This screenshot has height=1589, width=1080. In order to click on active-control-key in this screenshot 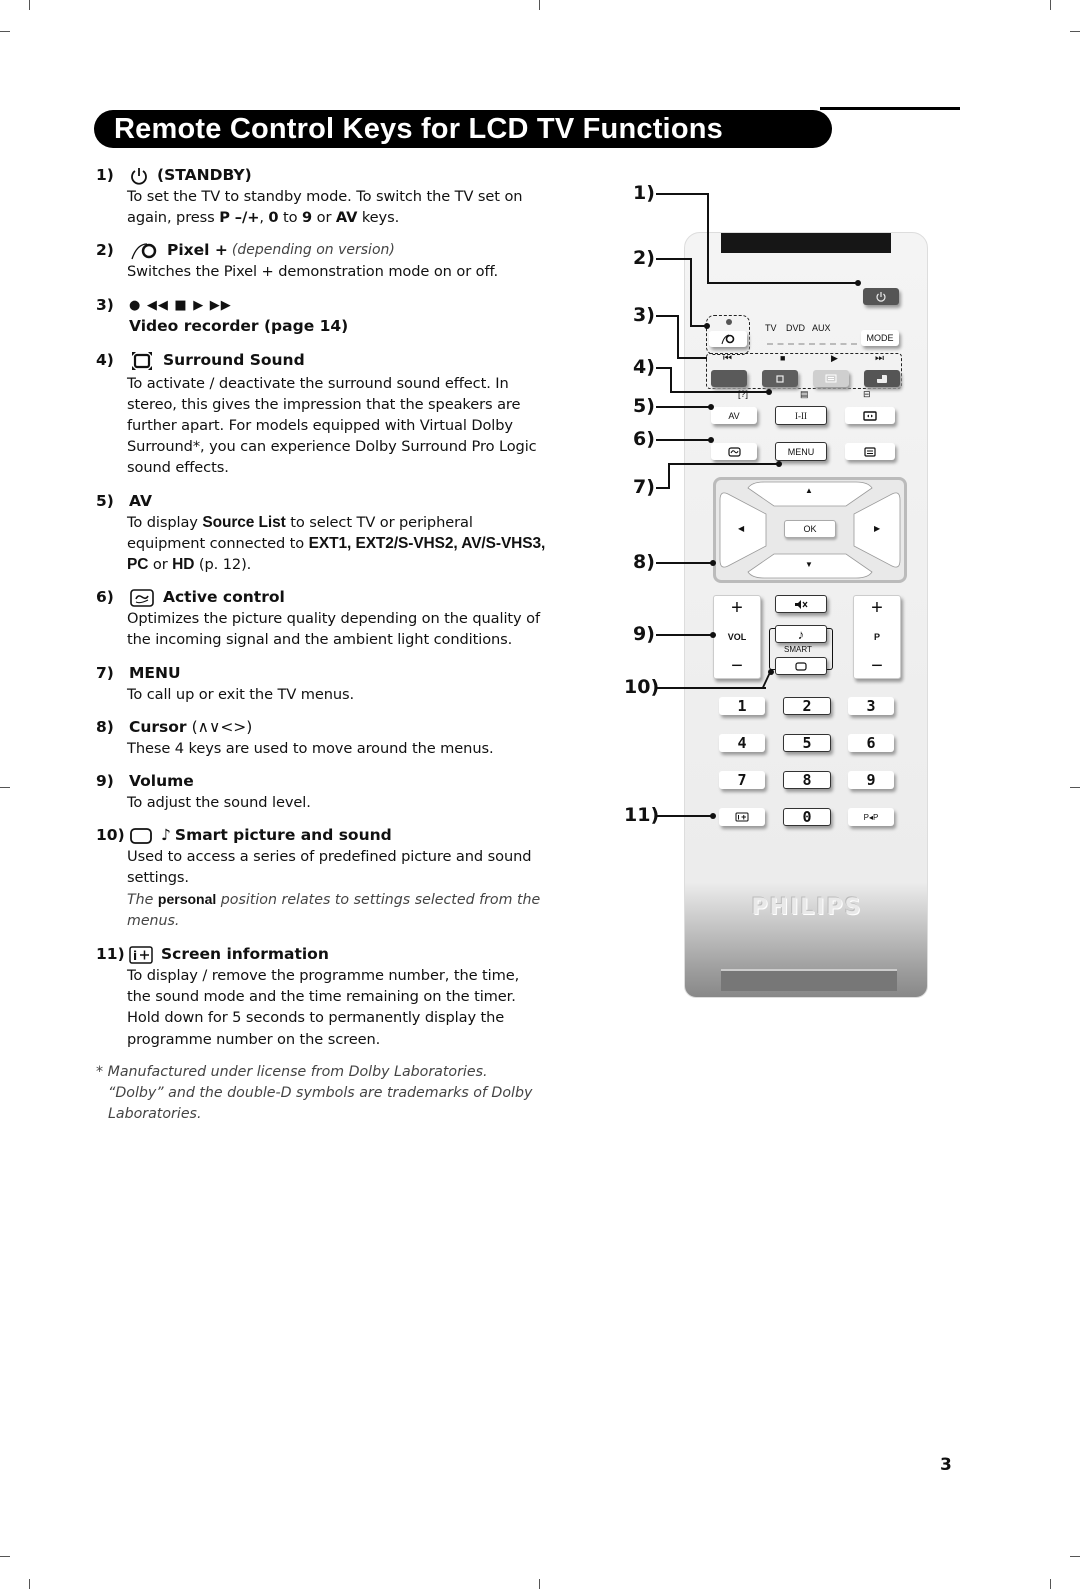, I will do `click(734, 451)`.